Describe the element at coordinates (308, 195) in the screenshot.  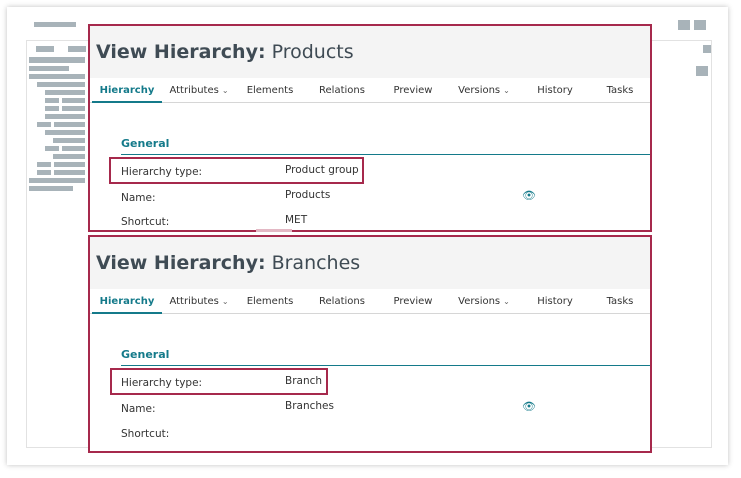
I see `name-value: Products` at that location.